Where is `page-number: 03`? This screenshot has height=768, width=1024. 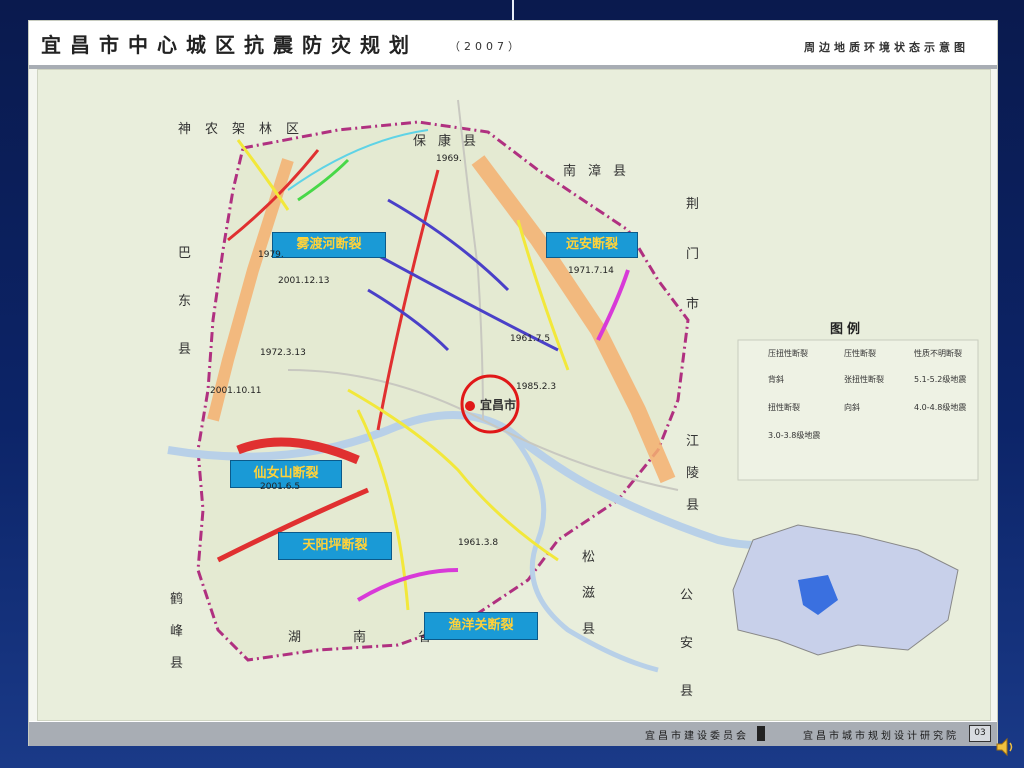
page-number: 03 is located at coordinates (980, 733).